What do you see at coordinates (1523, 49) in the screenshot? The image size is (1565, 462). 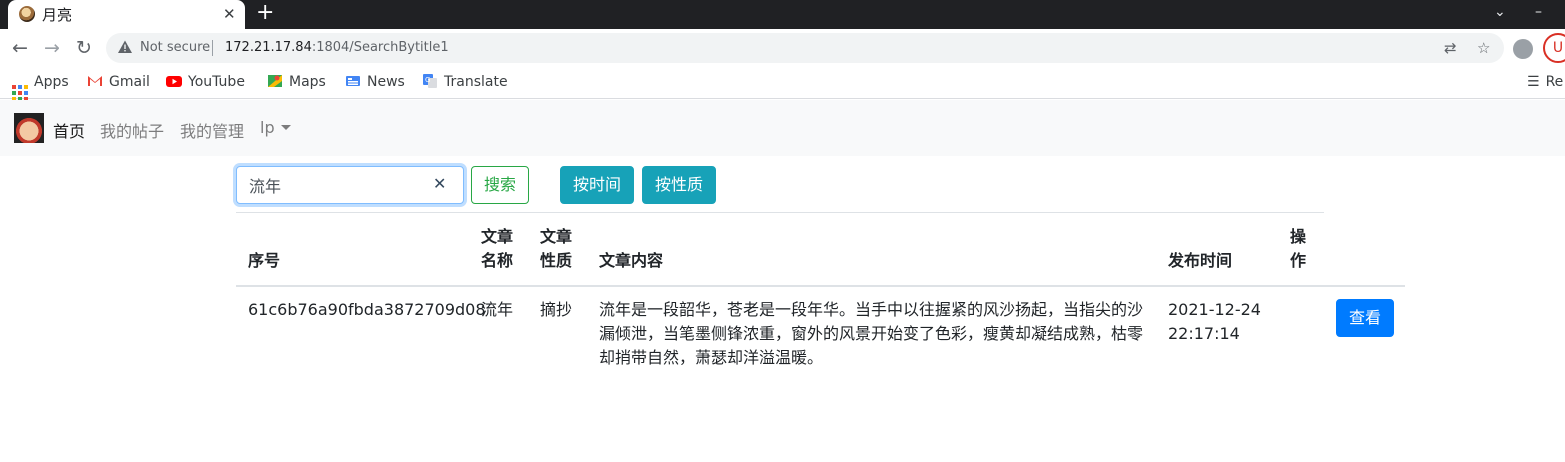 I see `profile-avatar-icon` at bounding box center [1523, 49].